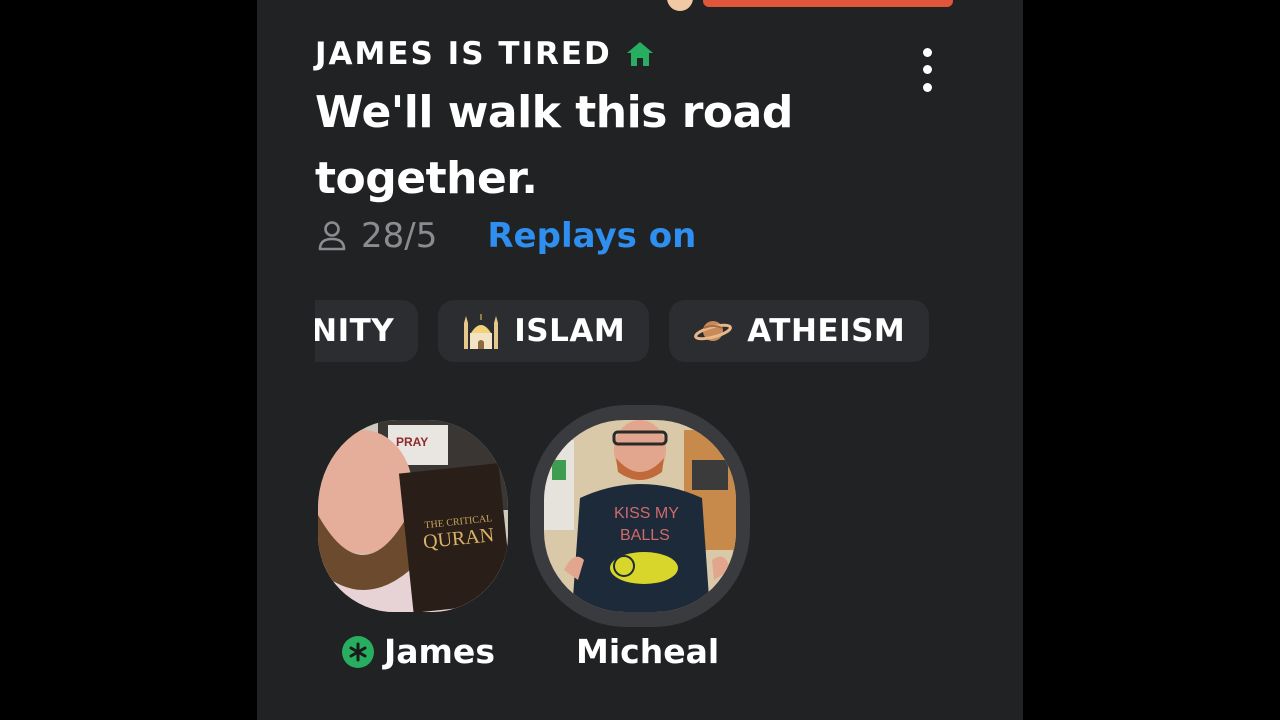  I want to click on mosque-icon, so click(481, 331).